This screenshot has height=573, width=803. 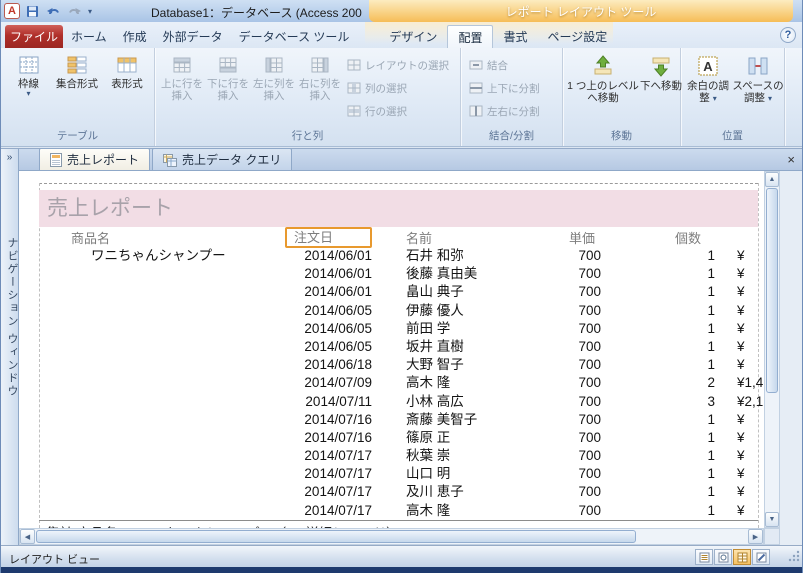 I want to click on cell-order-date: 2014/06/18, so click(x=325, y=365).